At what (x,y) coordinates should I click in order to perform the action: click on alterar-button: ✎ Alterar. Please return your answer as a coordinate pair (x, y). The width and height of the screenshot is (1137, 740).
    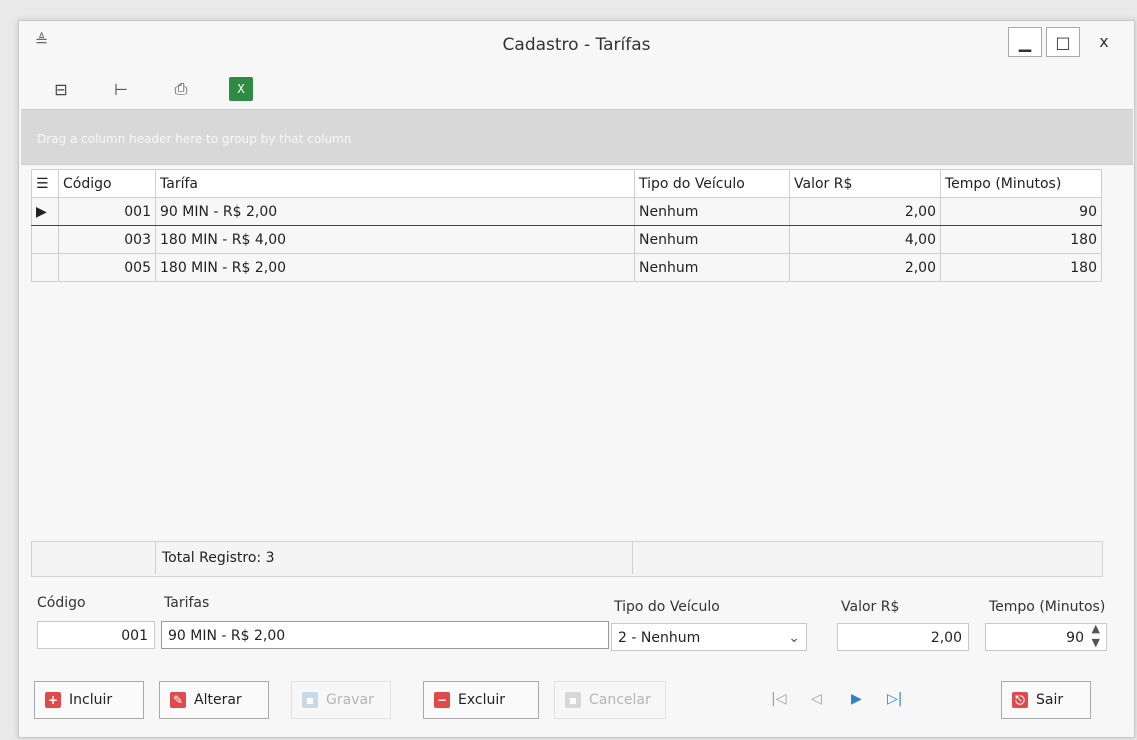
    Looking at the image, I should click on (214, 700).